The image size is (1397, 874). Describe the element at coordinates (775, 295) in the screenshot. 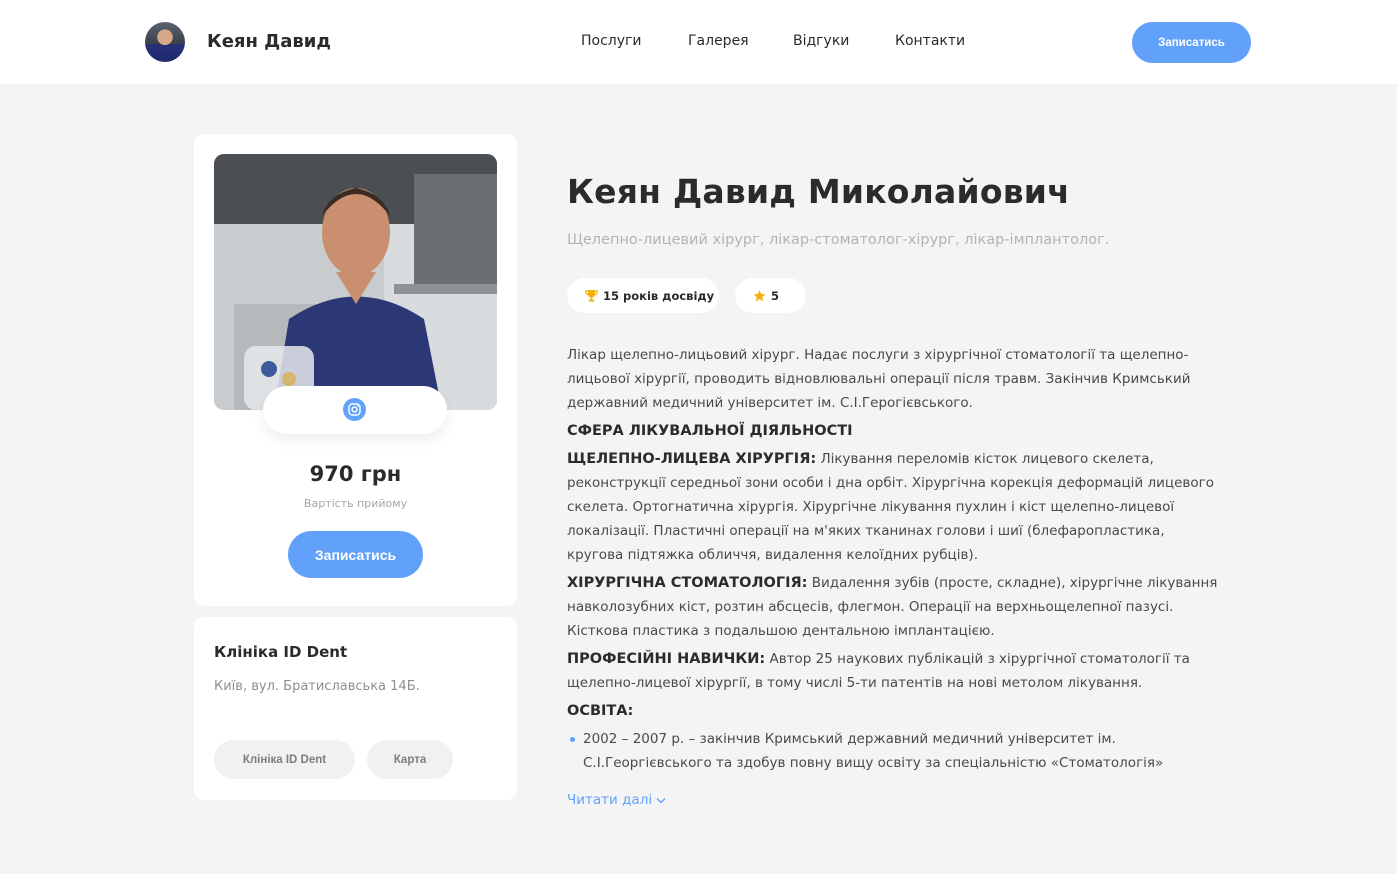

I see `rating-text: 5` at that location.